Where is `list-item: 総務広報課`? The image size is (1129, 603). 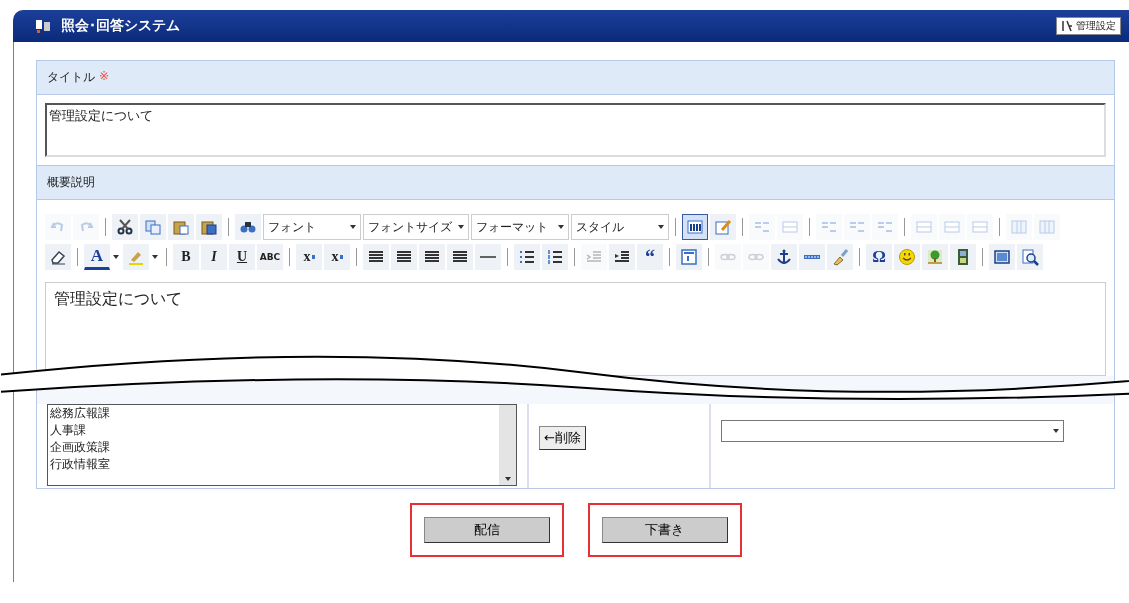 list-item: 総務広報課 is located at coordinates (274, 413).